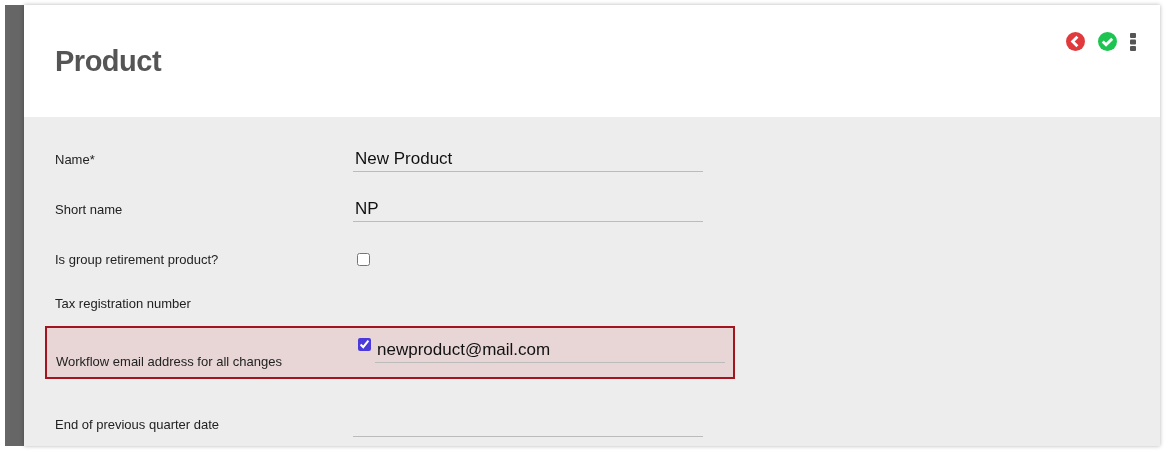 This screenshot has height=451, width=1168. Describe the element at coordinates (123, 303) in the screenshot. I see `field-label: Tax registration number` at that location.